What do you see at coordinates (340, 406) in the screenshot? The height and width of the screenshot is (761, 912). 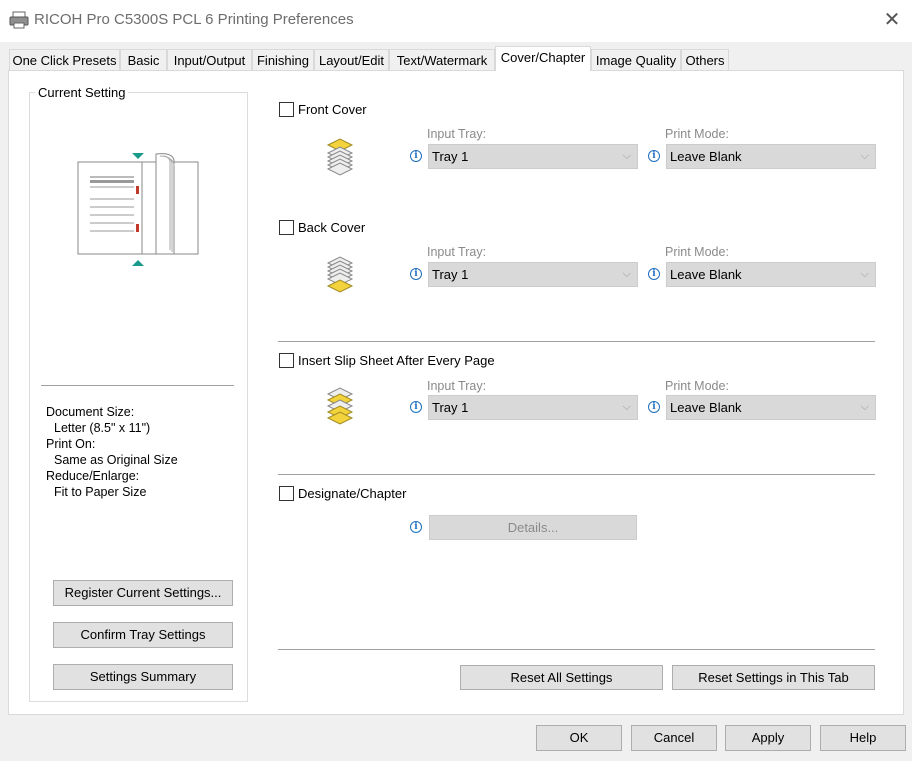 I see `slip-sheet-stack-icon` at bounding box center [340, 406].